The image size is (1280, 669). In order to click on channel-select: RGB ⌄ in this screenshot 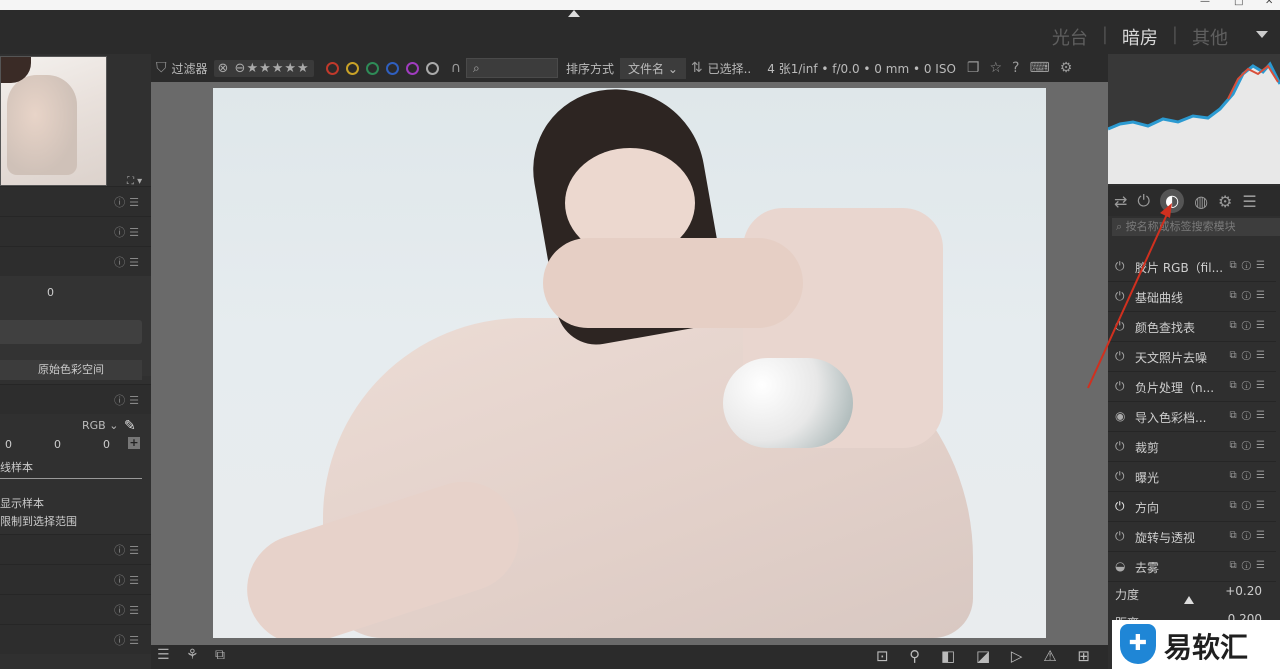, I will do `click(100, 425)`.